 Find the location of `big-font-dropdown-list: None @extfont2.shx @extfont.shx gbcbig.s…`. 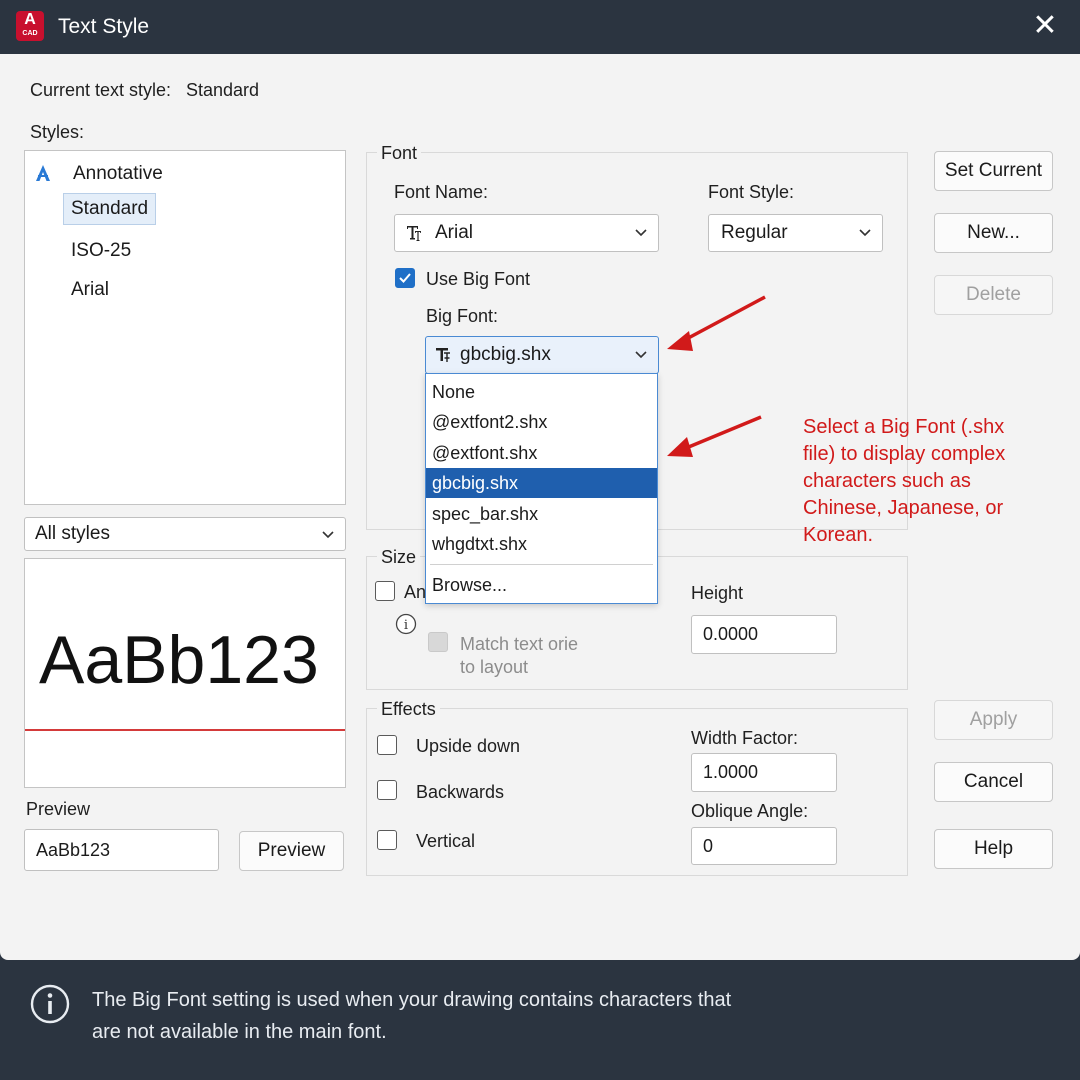

big-font-dropdown-list: None @extfont2.shx @extfont.shx gbcbig.s… is located at coordinates (541, 488).